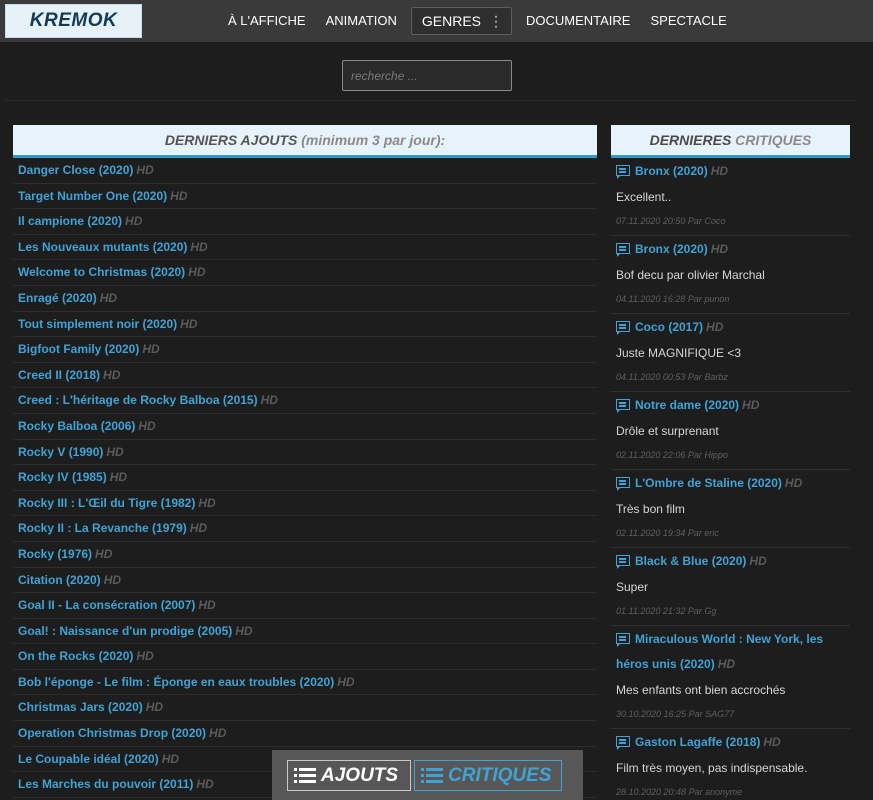  What do you see at coordinates (76, 426) in the screenshot?
I see `movie-title-link: Rocky Balboa (2006)` at bounding box center [76, 426].